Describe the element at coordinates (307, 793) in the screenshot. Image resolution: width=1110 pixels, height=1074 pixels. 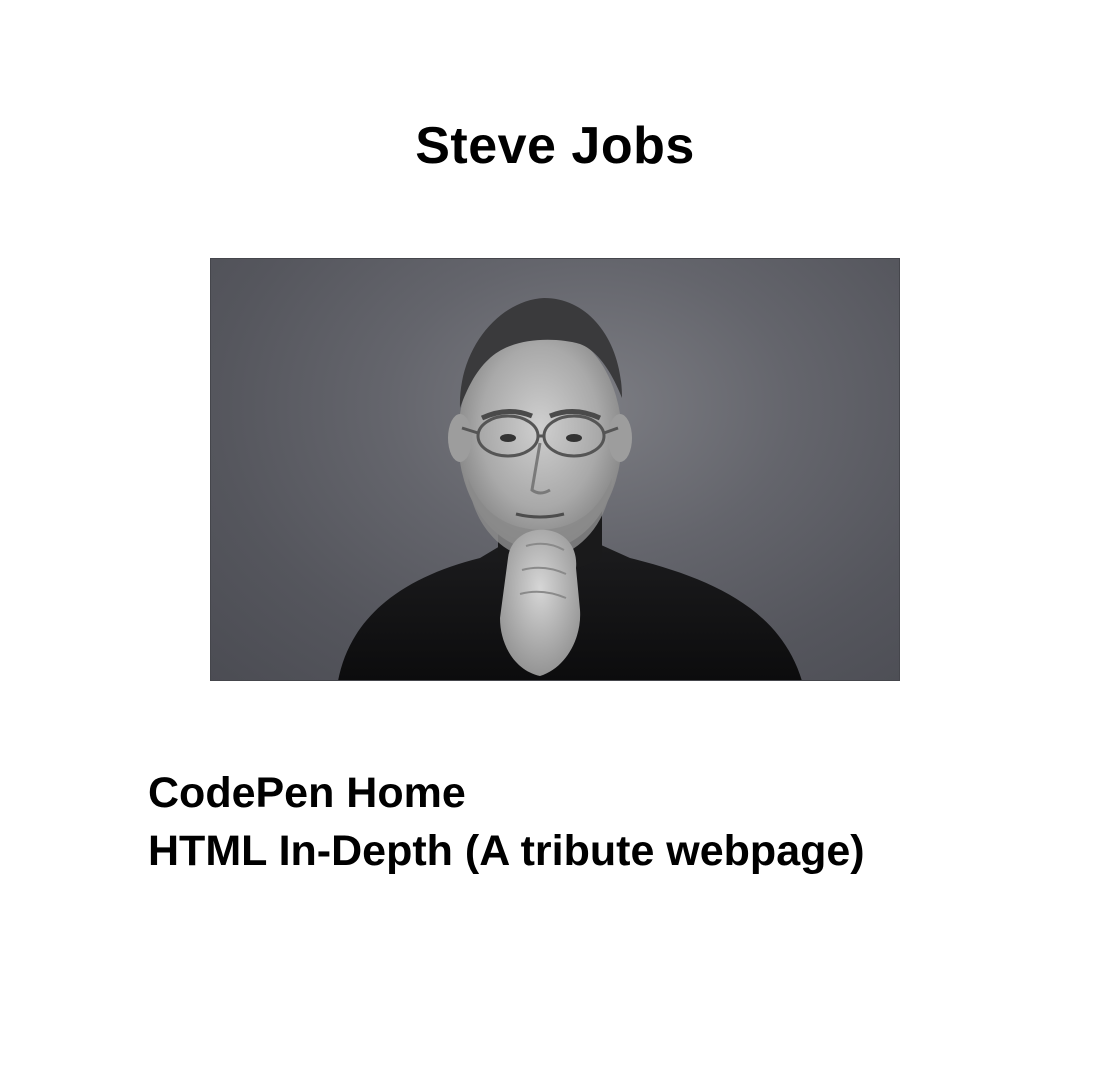
I see `codepen-home-text: CodePen Home` at that location.